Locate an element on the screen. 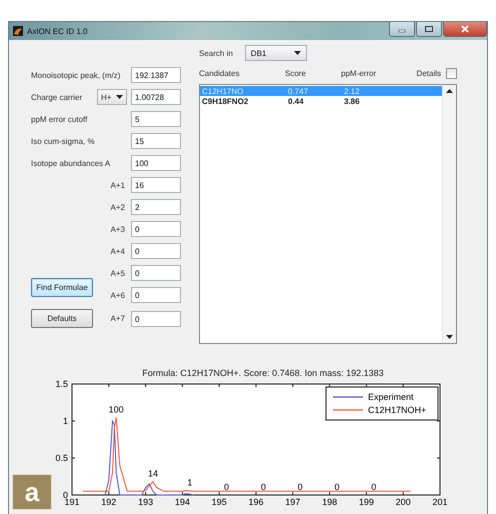 This screenshot has width=496, height=514. input-field: 15 is located at coordinates (156, 141).